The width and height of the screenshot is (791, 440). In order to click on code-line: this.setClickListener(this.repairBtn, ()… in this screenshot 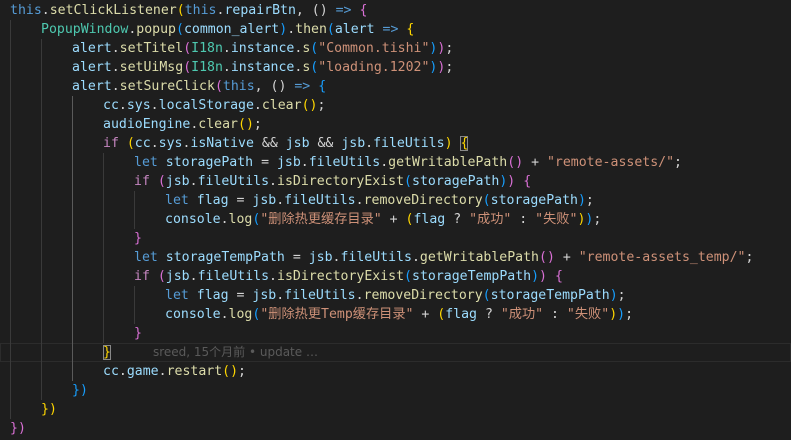, I will do `click(395, 10)`.